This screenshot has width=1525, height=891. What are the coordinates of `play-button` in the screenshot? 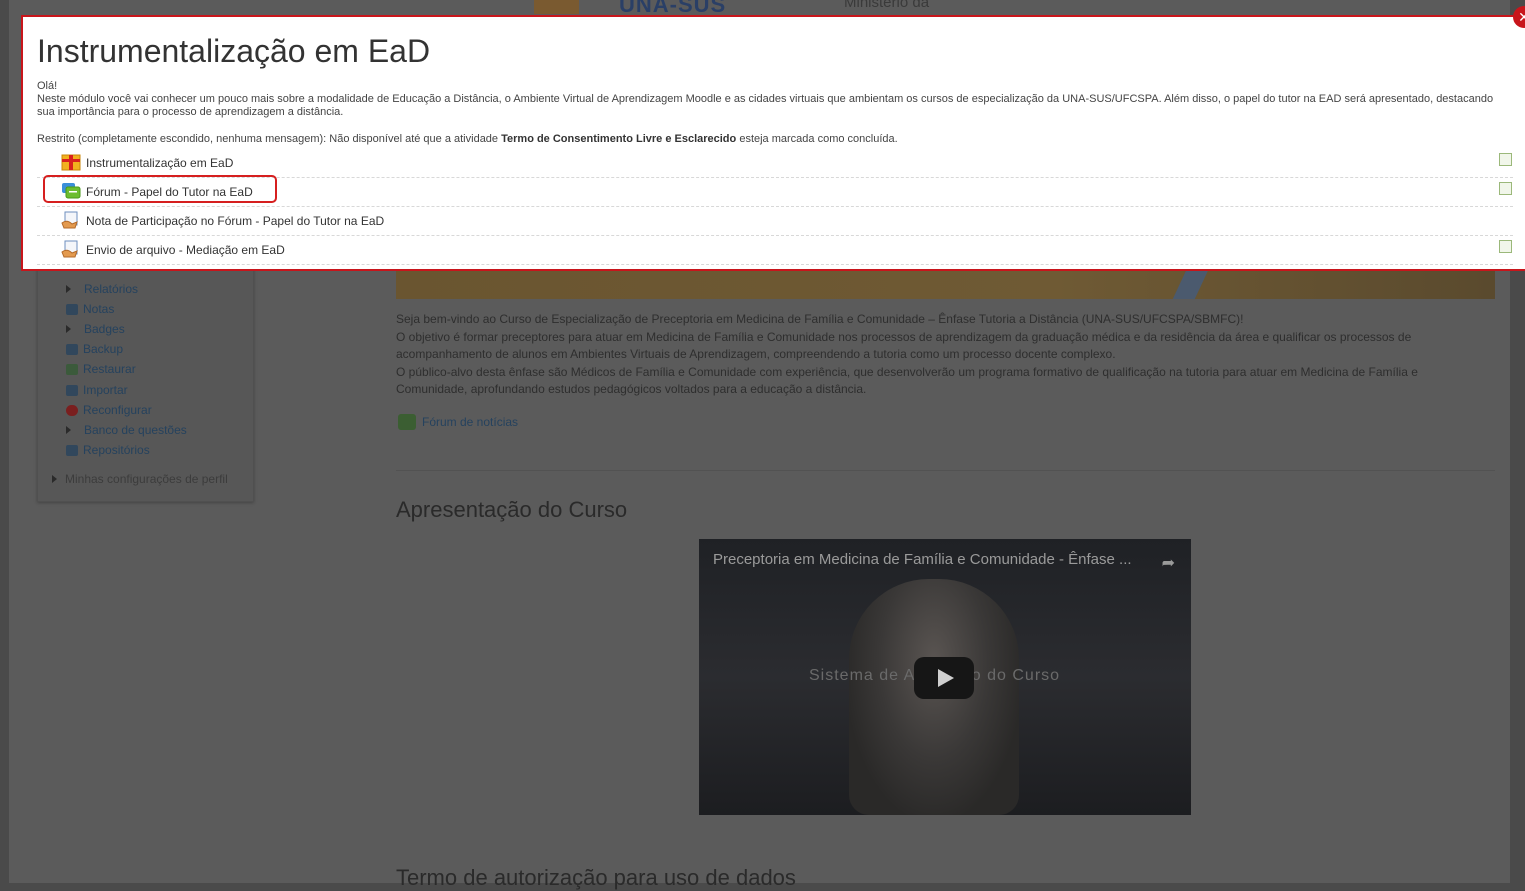 It's located at (944, 678).